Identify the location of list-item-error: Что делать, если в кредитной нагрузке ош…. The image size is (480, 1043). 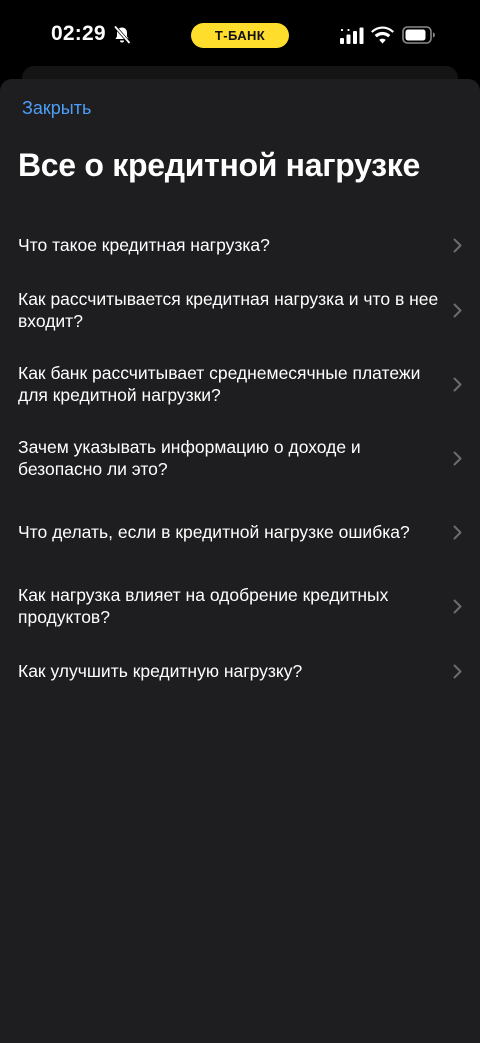
(240, 532).